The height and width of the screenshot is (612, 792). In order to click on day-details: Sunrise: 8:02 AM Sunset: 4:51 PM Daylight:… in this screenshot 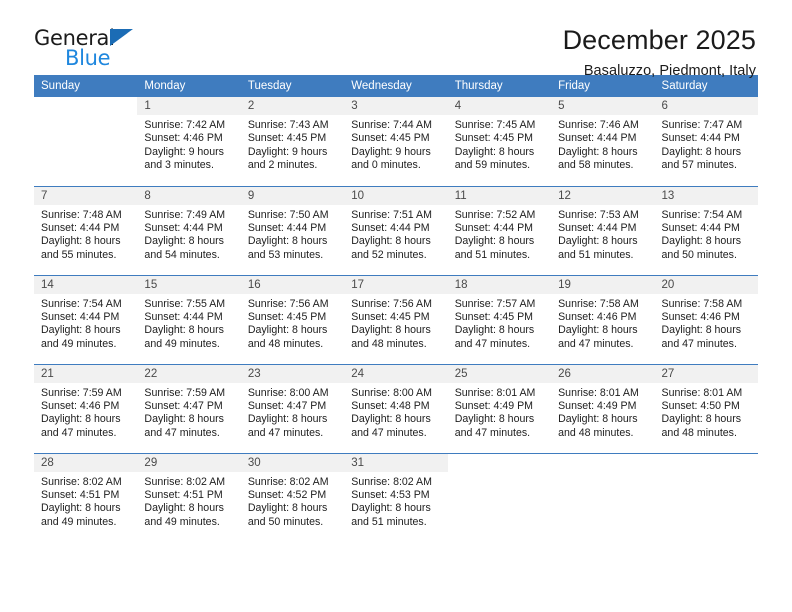, I will do `click(188, 501)`.